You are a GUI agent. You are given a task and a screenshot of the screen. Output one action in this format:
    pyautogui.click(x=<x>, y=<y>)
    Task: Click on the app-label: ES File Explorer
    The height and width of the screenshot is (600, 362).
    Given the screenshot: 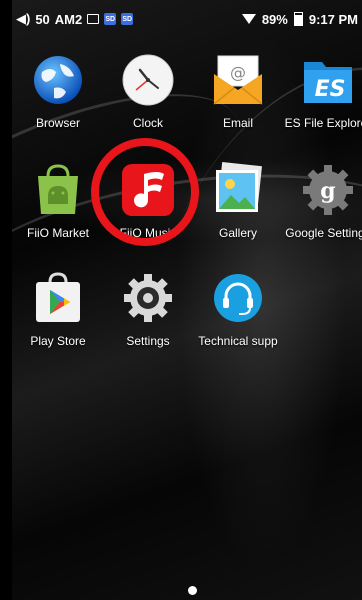 What is the action you would take?
    pyautogui.click(x=323, y=123)
    